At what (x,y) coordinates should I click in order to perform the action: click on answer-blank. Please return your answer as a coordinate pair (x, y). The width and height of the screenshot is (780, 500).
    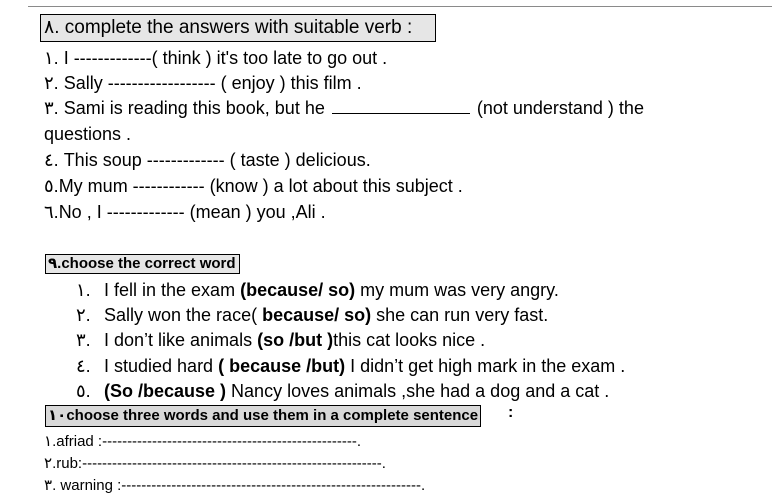
    Looking at the image, I should click on (400, 106).